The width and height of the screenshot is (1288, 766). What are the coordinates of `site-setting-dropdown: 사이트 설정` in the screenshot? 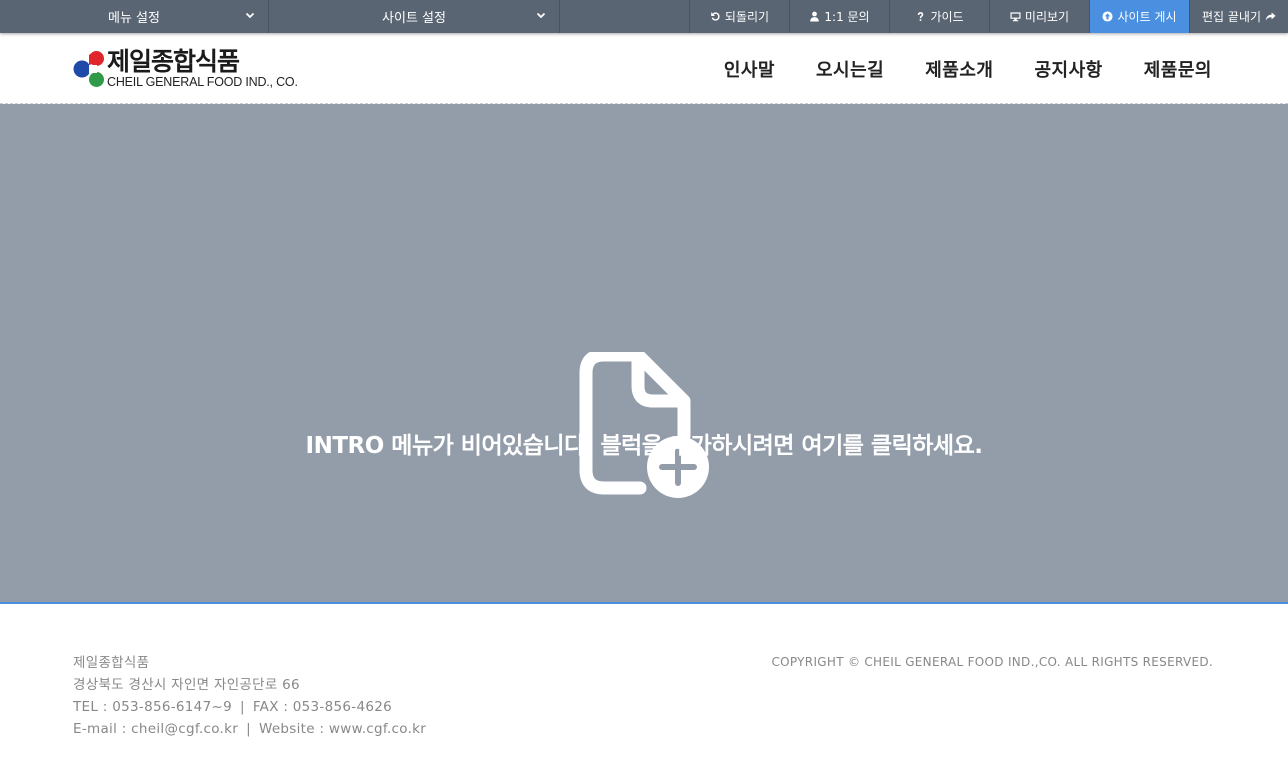 It's located at (414, 16).